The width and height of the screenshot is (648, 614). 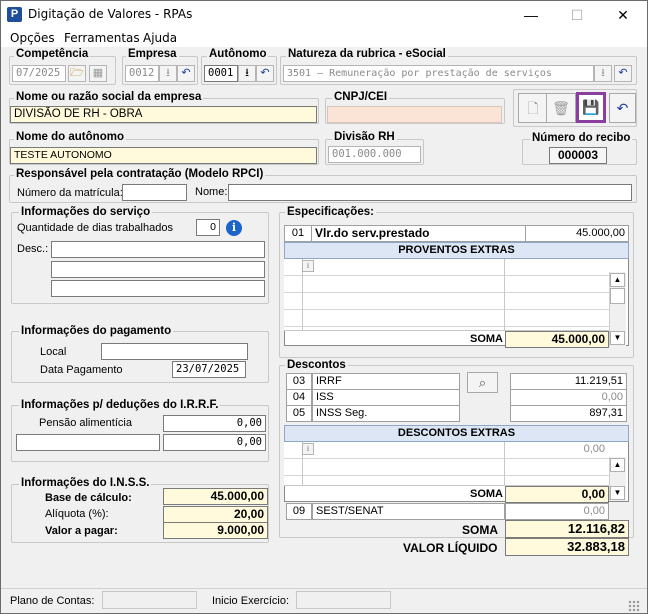 I want to click on pagamento-label: Informações do pagamento, so click(x=96, y=331).